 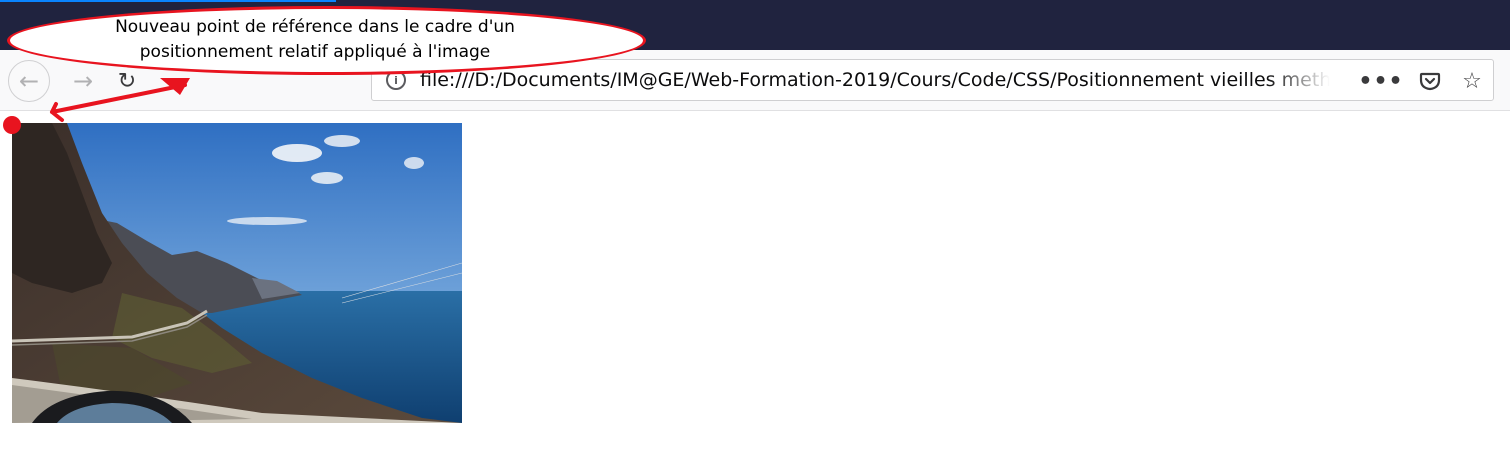 What do you see at coordinates (12, 125) in the screenshot?
I see `reference-point-dot` at bounding box center [12, 125].